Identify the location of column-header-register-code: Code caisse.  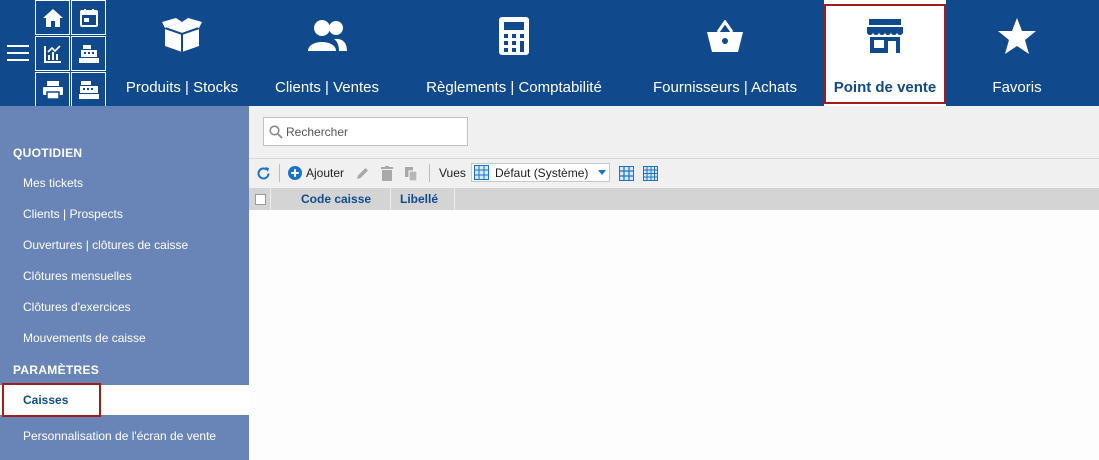
(336, 199).